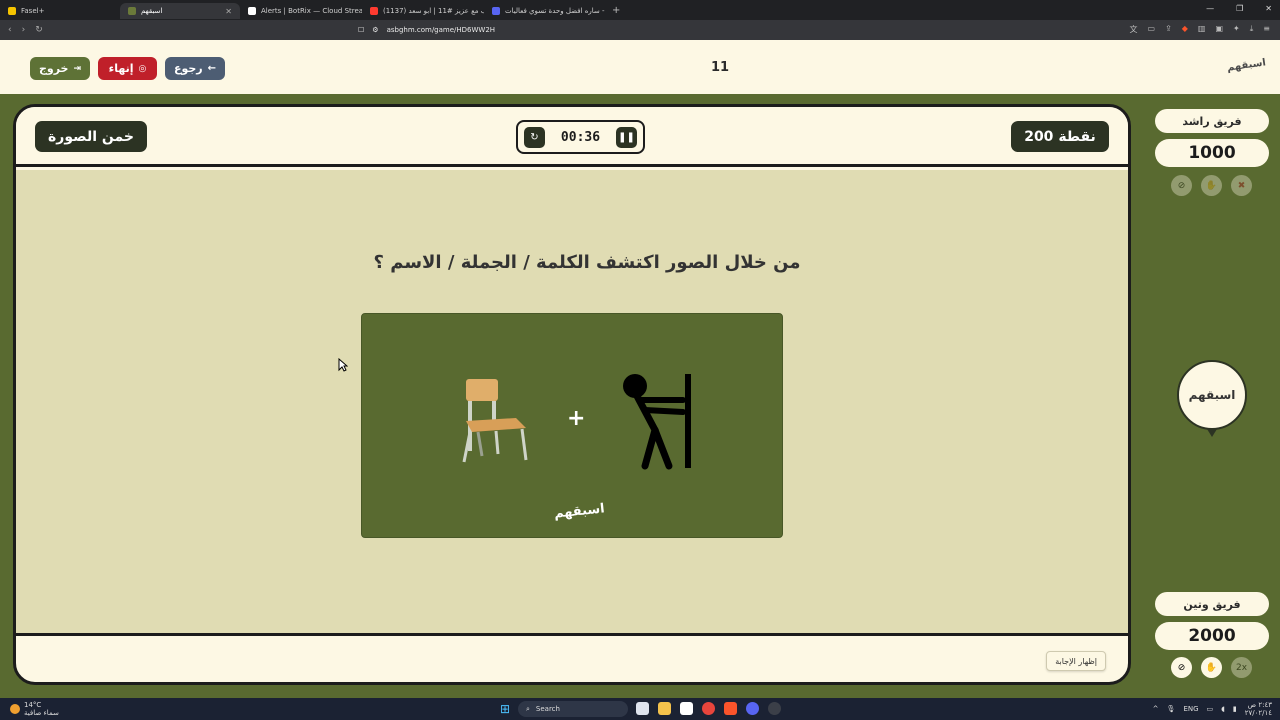  What do you see at coordinates (630, 30) in the screenshot?
I see `url-field: ☐ ⚙ asbghm.com/game/HD6WW2H` at bounding box center [630, 30].